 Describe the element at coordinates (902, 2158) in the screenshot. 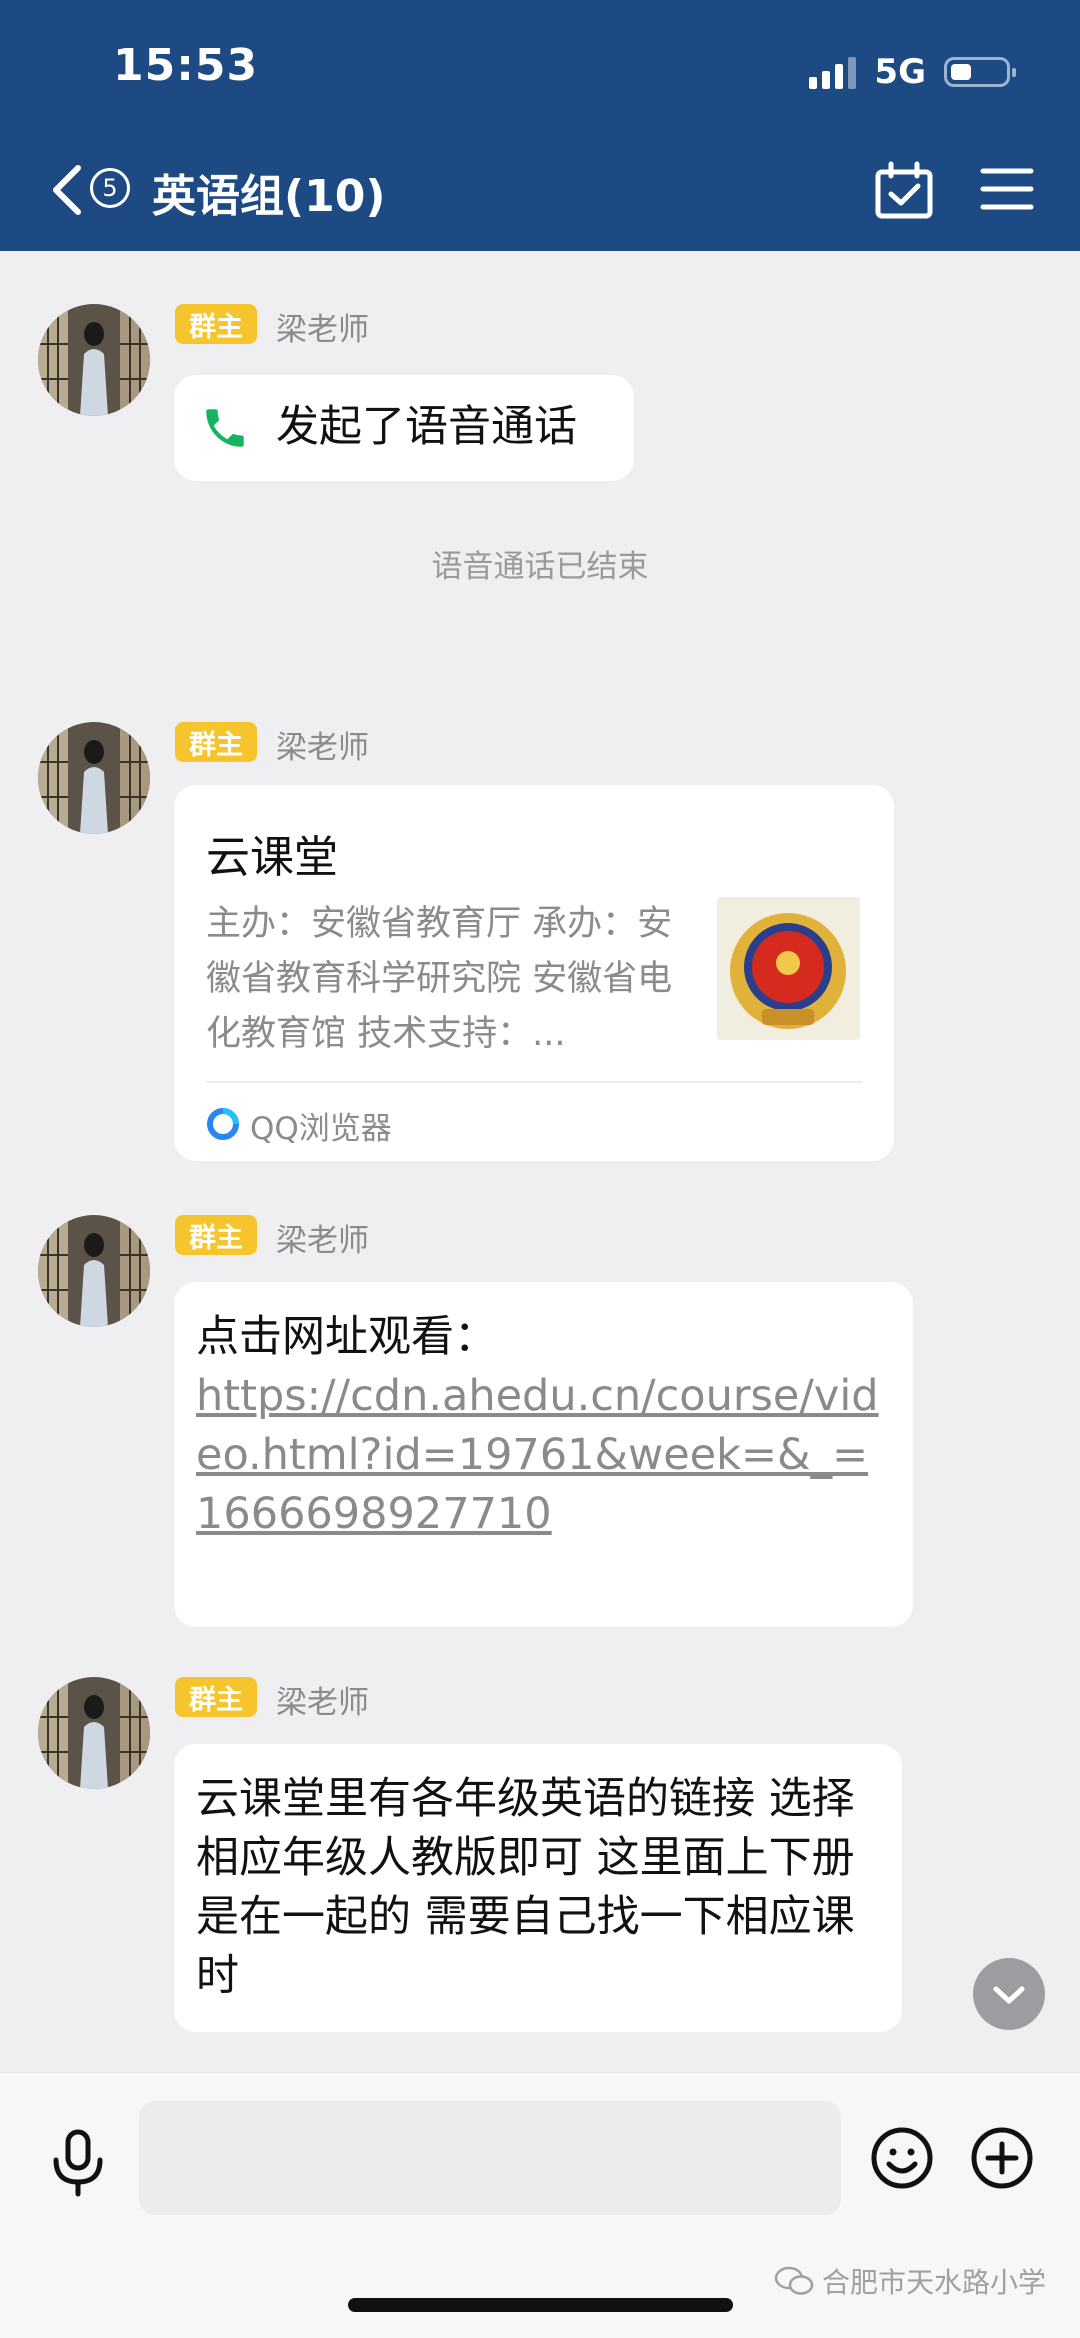

I see `emoji-icon` at that location.